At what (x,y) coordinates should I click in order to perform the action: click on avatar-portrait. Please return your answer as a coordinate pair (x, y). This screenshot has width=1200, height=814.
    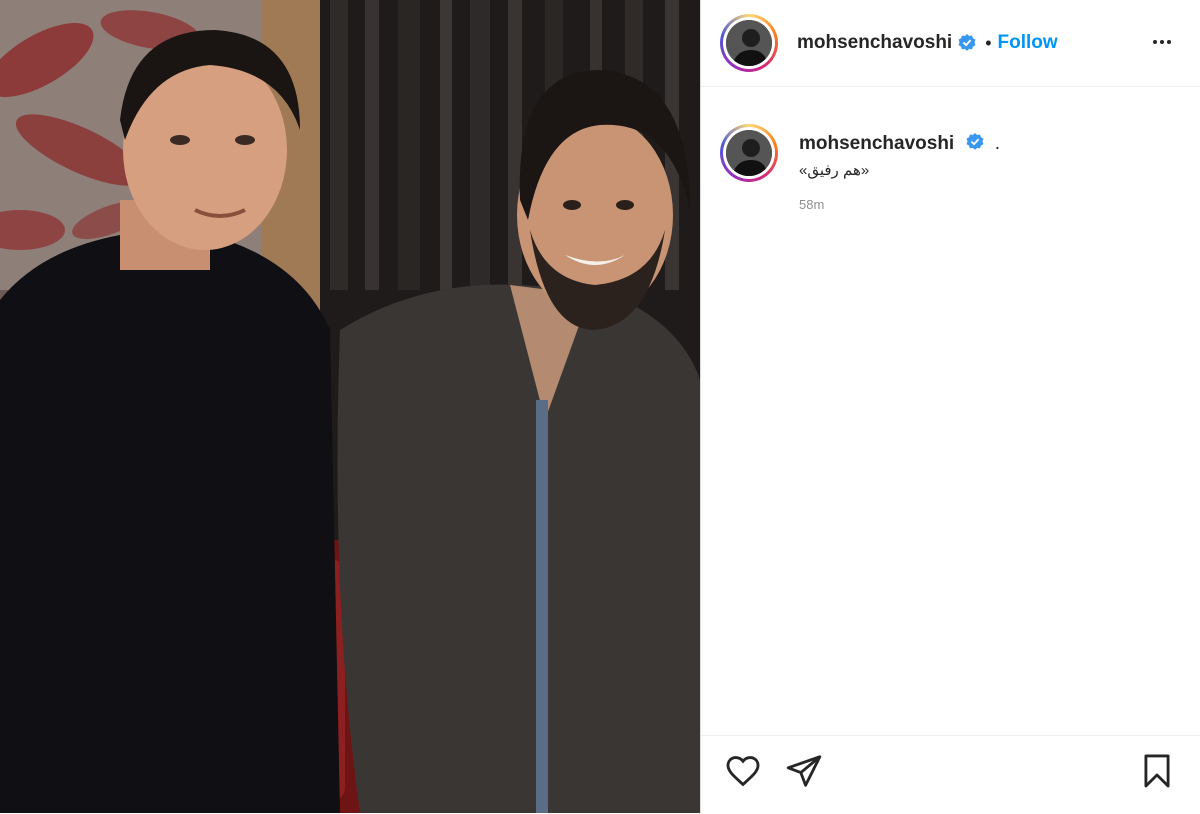
    Looking at the image, I should click on (749, 43).